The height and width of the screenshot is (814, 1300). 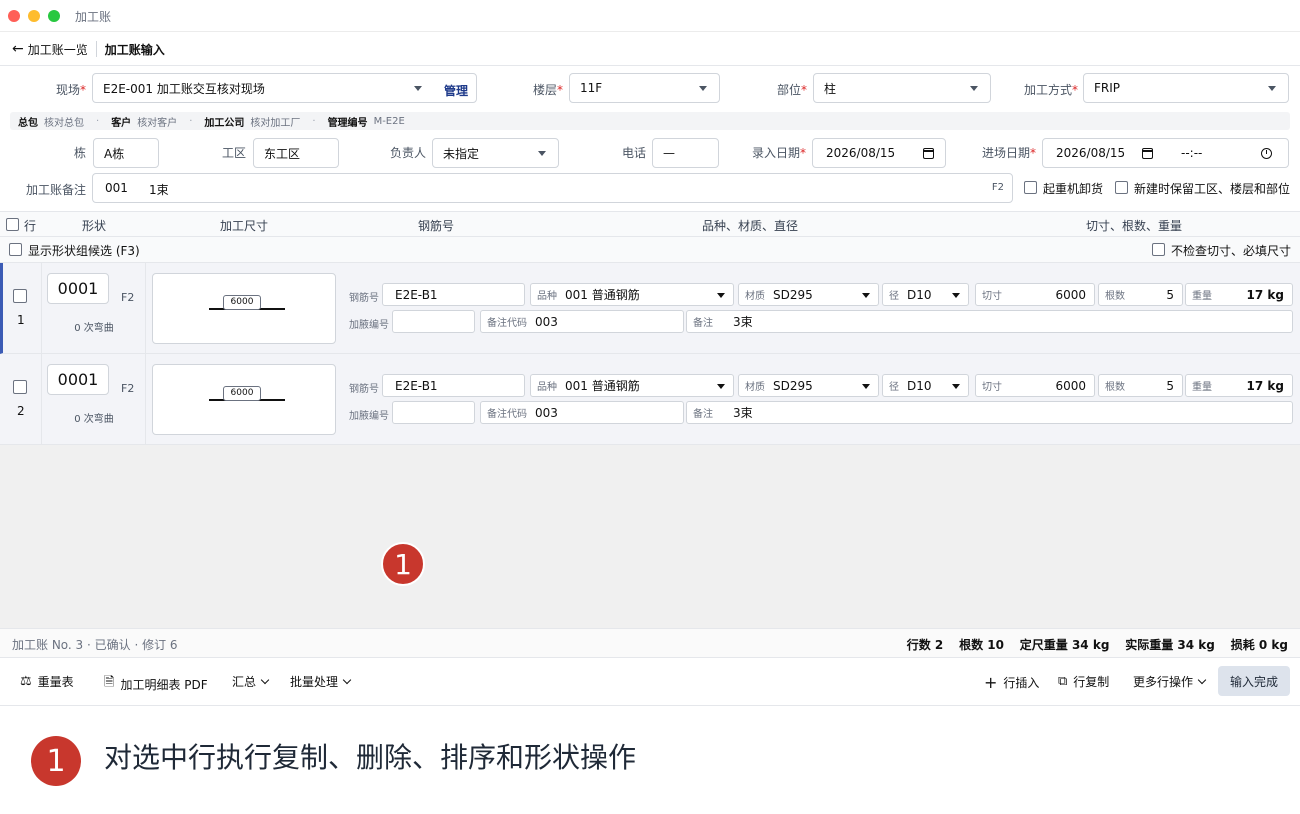 What do you see at coordinates (1165, 153) in the screenshot?
I see `arrival-date-field: 2026/08/15 --:--` at bounding box center [1165, 153].